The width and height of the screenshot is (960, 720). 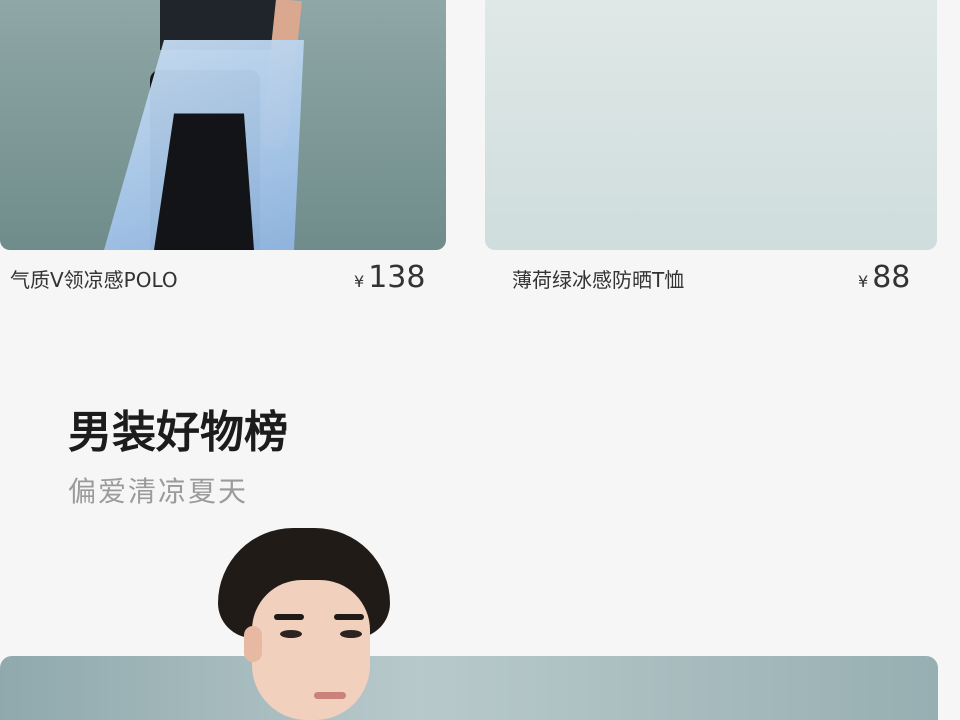 What do you see at coordinates (178, 432) in the screenshot?
I see `section-title: 男装好物榜` at bounding box center [178, 432].